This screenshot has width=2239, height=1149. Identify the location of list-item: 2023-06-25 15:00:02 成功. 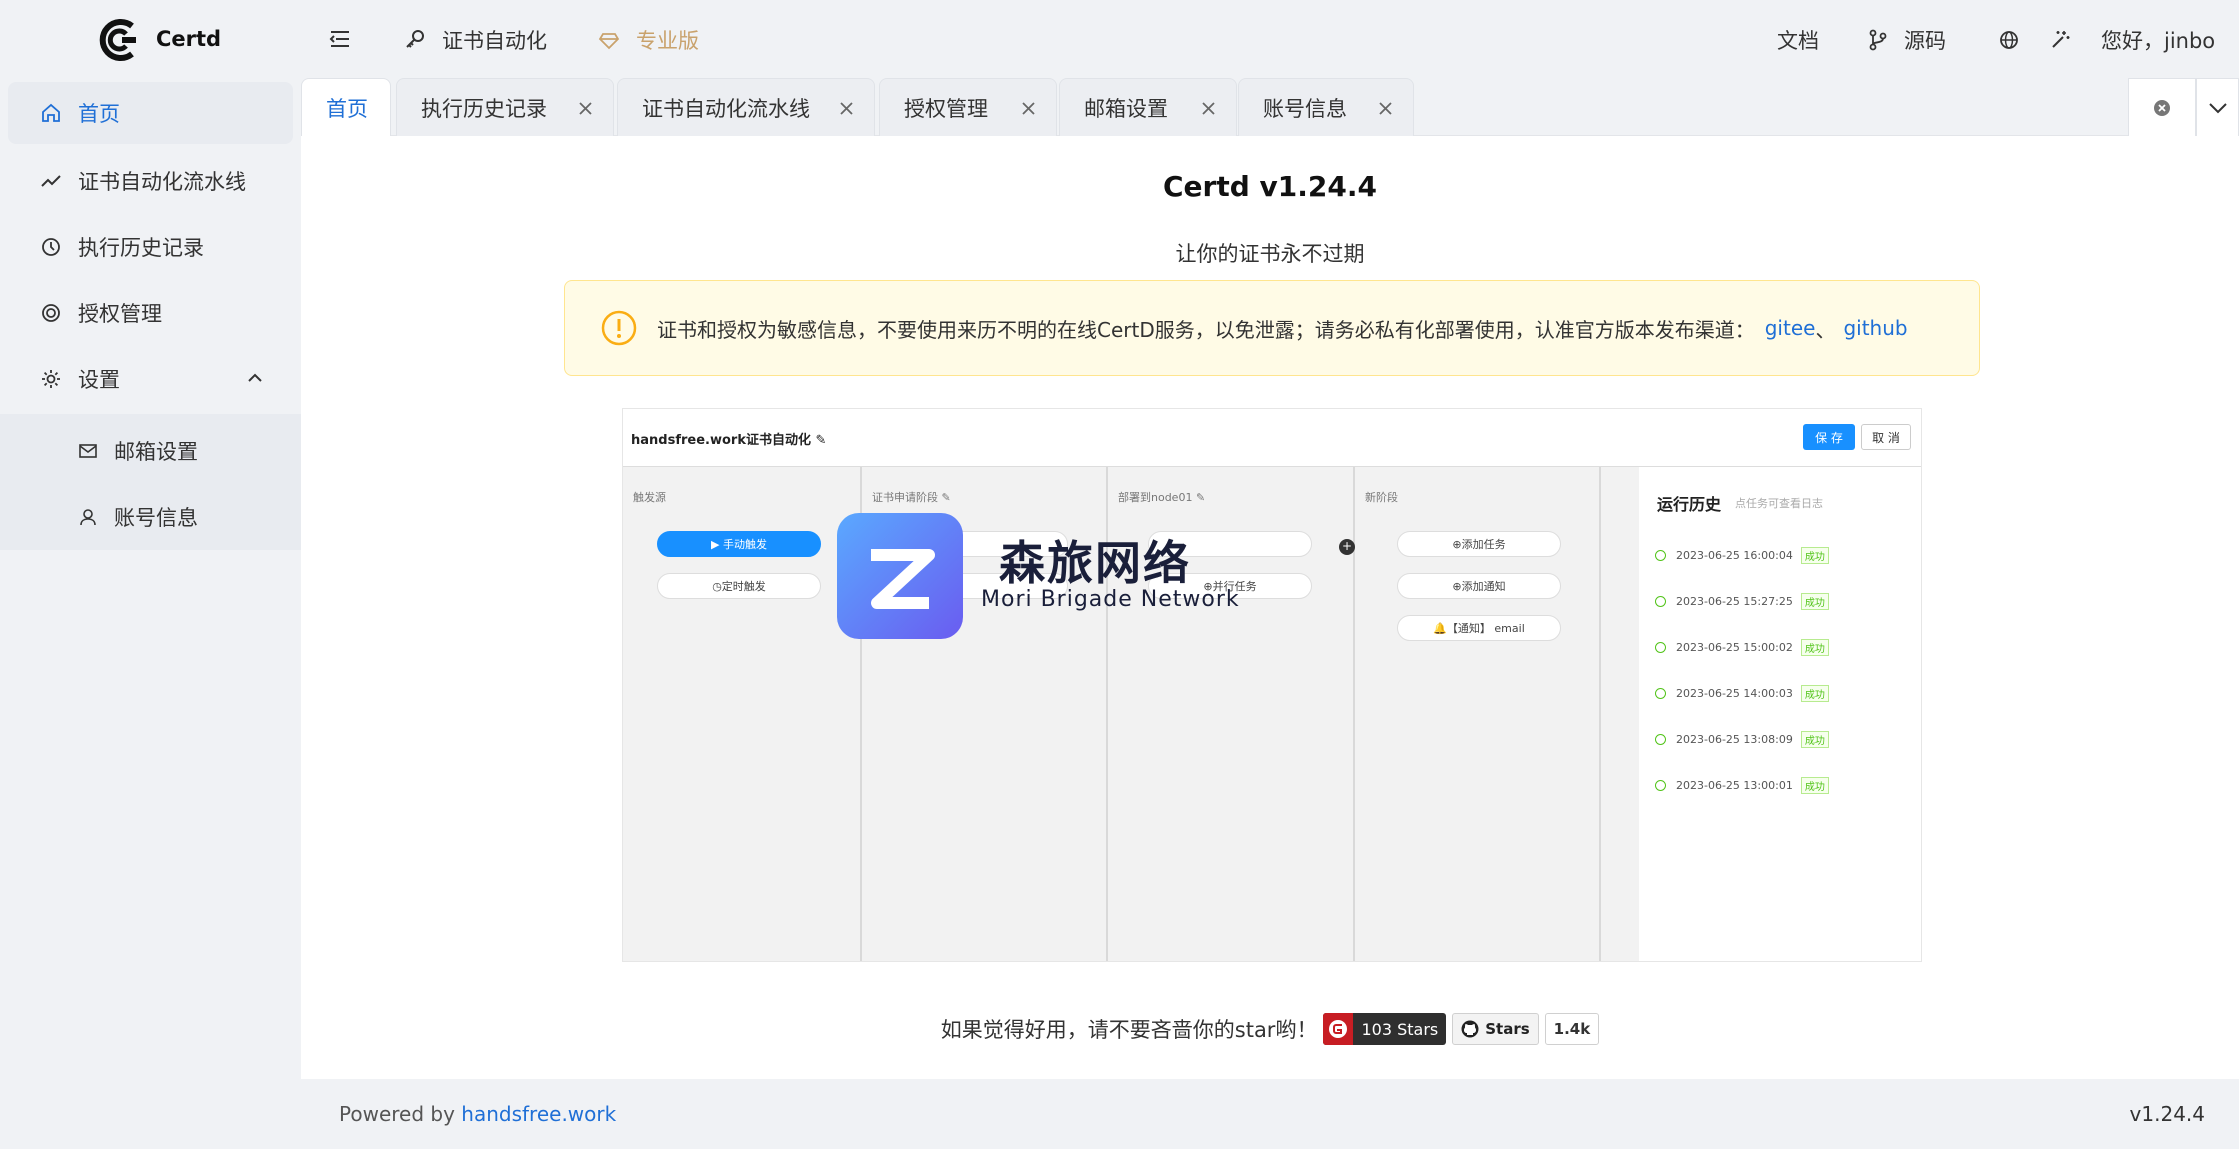
(1742, 647).